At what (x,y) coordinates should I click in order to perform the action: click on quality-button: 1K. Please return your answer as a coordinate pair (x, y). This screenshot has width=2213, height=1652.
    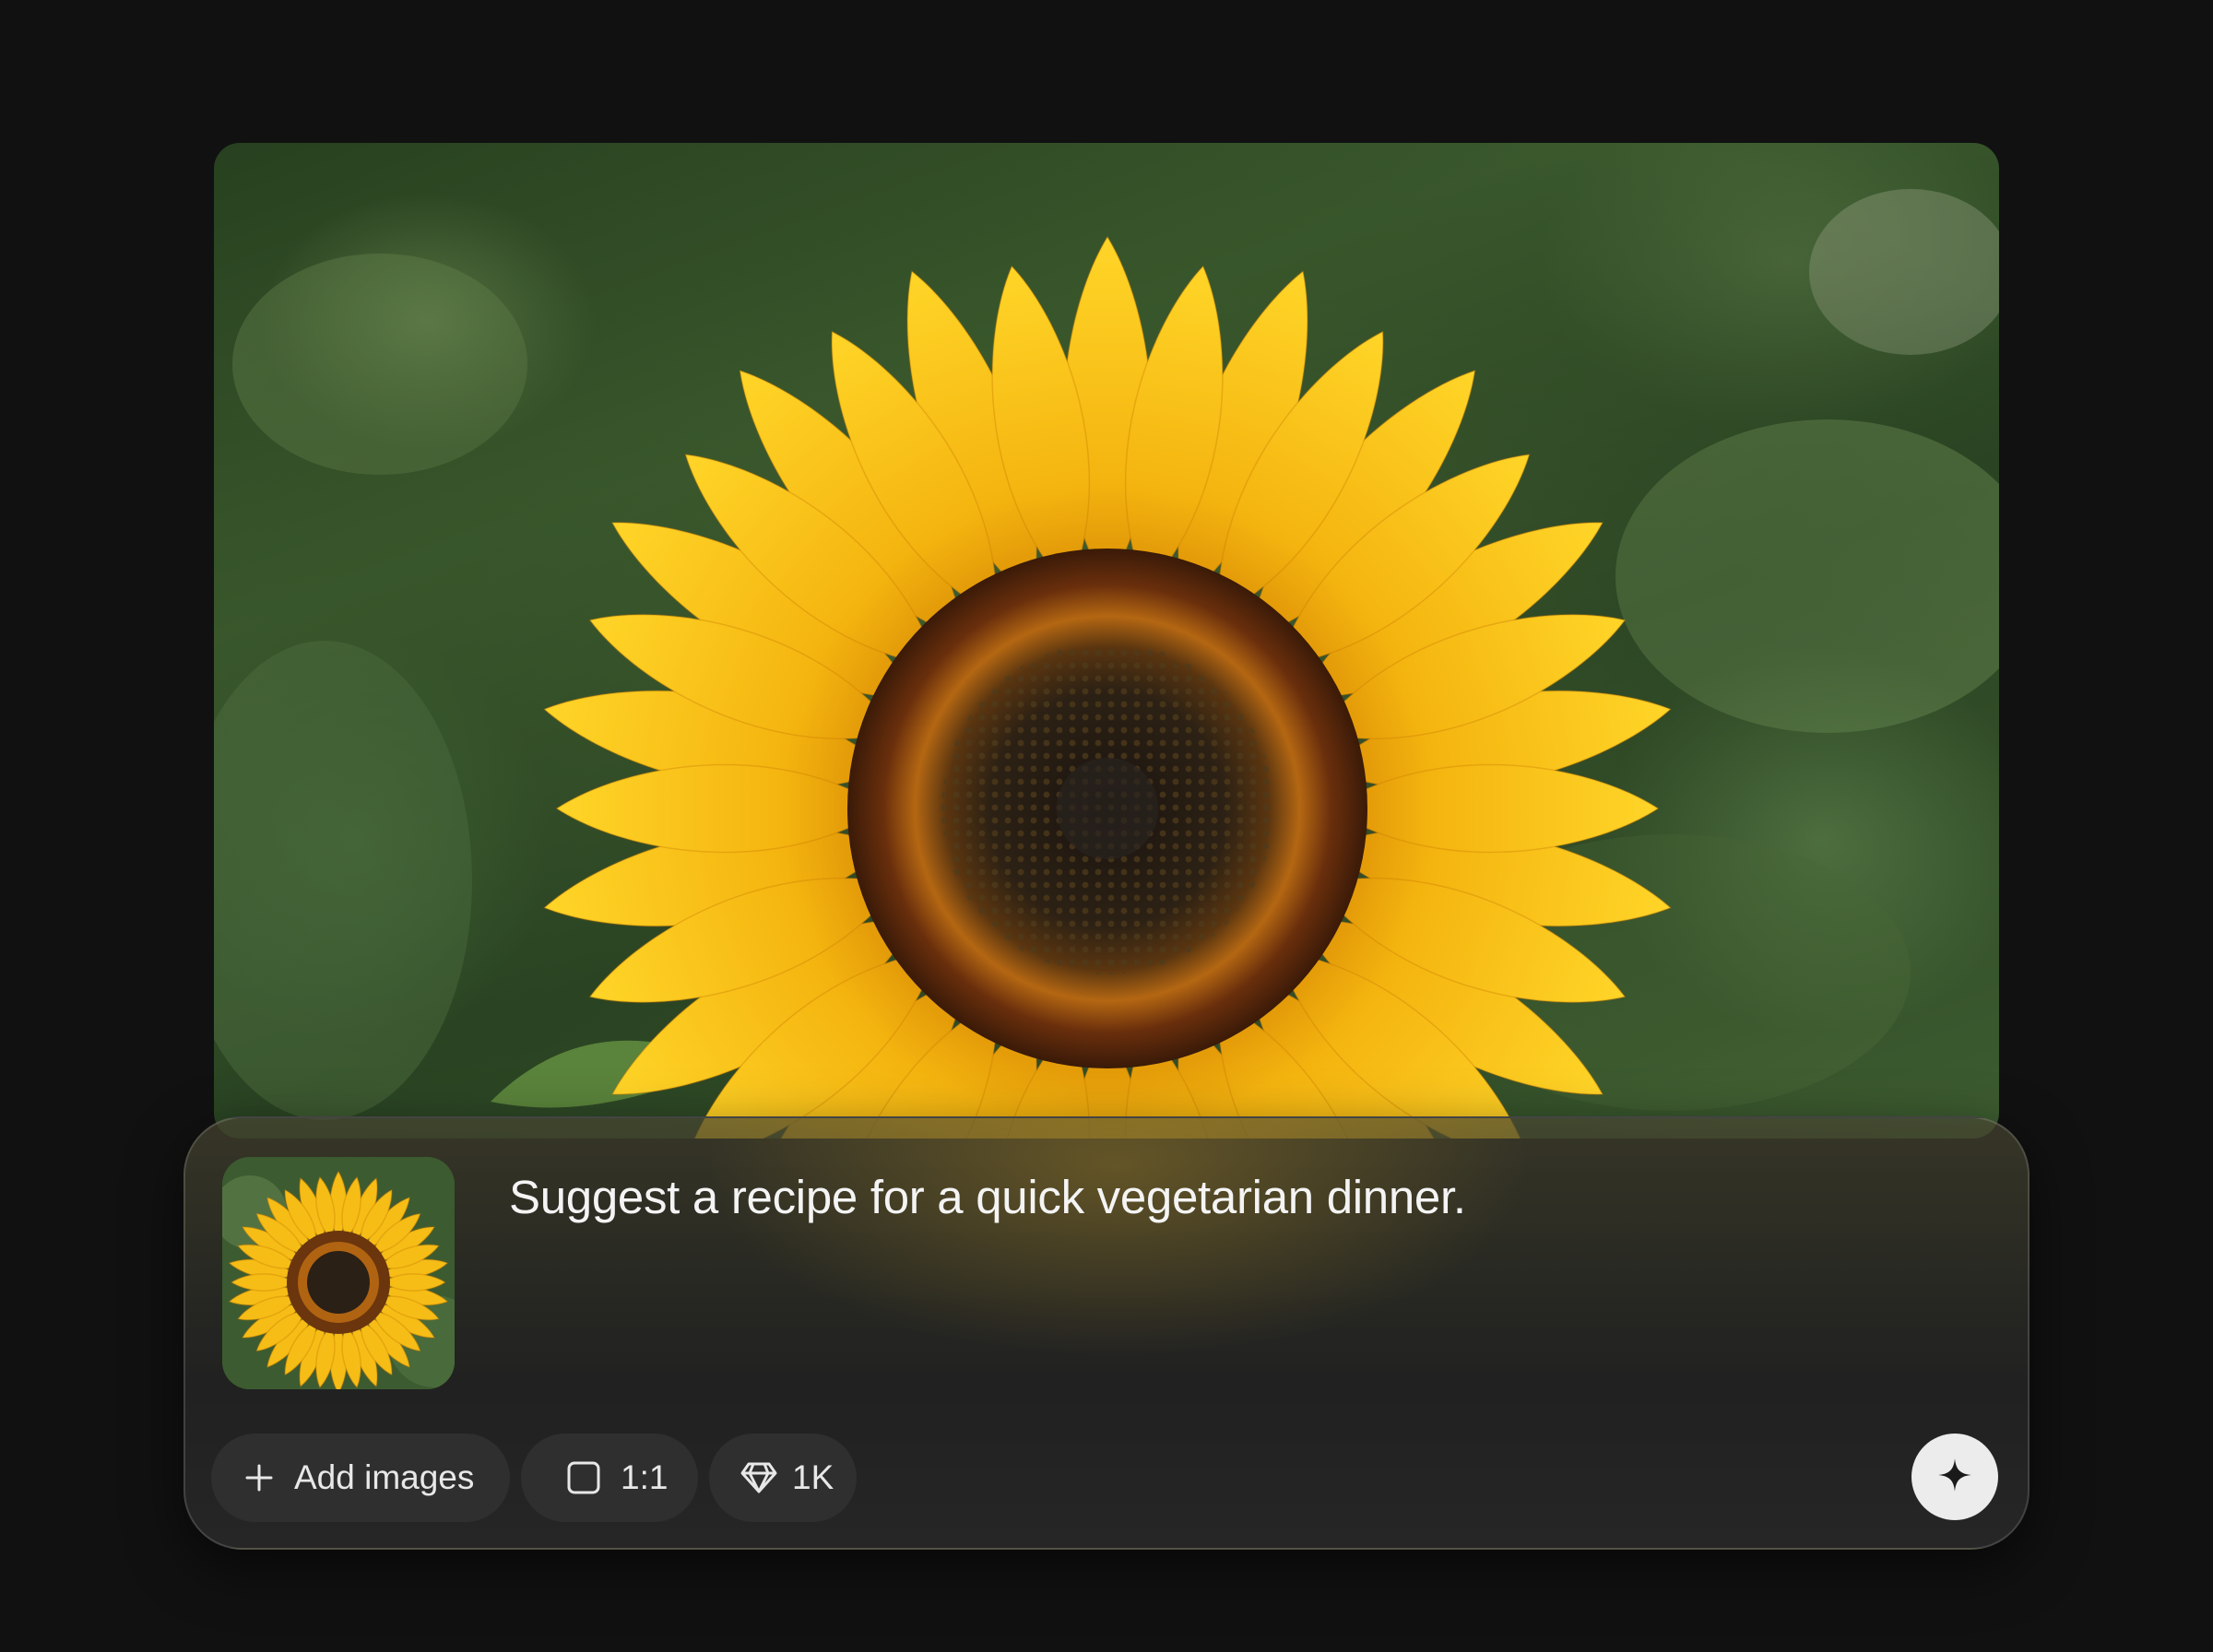
    Looking at the image, I should click on (783, 1478).